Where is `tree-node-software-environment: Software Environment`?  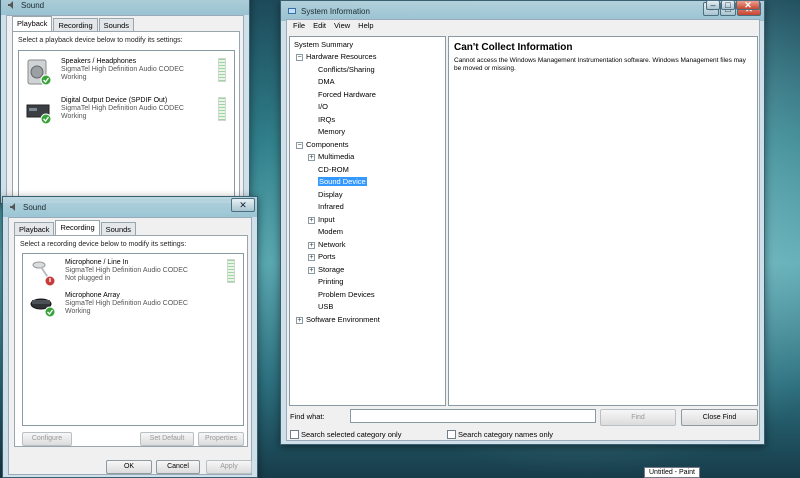
tree-node-software-environment: Software Environment is located at coordinates (343, 320).